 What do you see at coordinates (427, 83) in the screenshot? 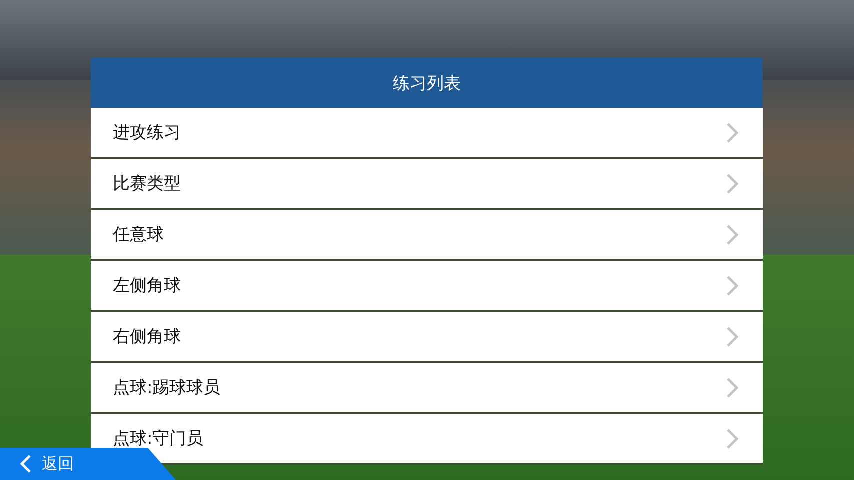
I see `panel-title: 练习列表` at bounding box center [427, 83].